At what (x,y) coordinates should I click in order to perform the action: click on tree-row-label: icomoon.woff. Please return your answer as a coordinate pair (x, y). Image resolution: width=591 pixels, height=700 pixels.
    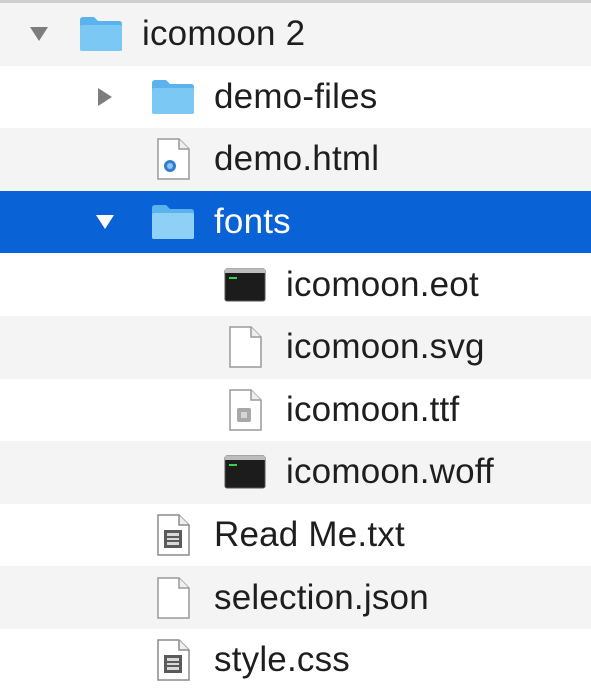
    Looking at the image, I should click on (390, 472).